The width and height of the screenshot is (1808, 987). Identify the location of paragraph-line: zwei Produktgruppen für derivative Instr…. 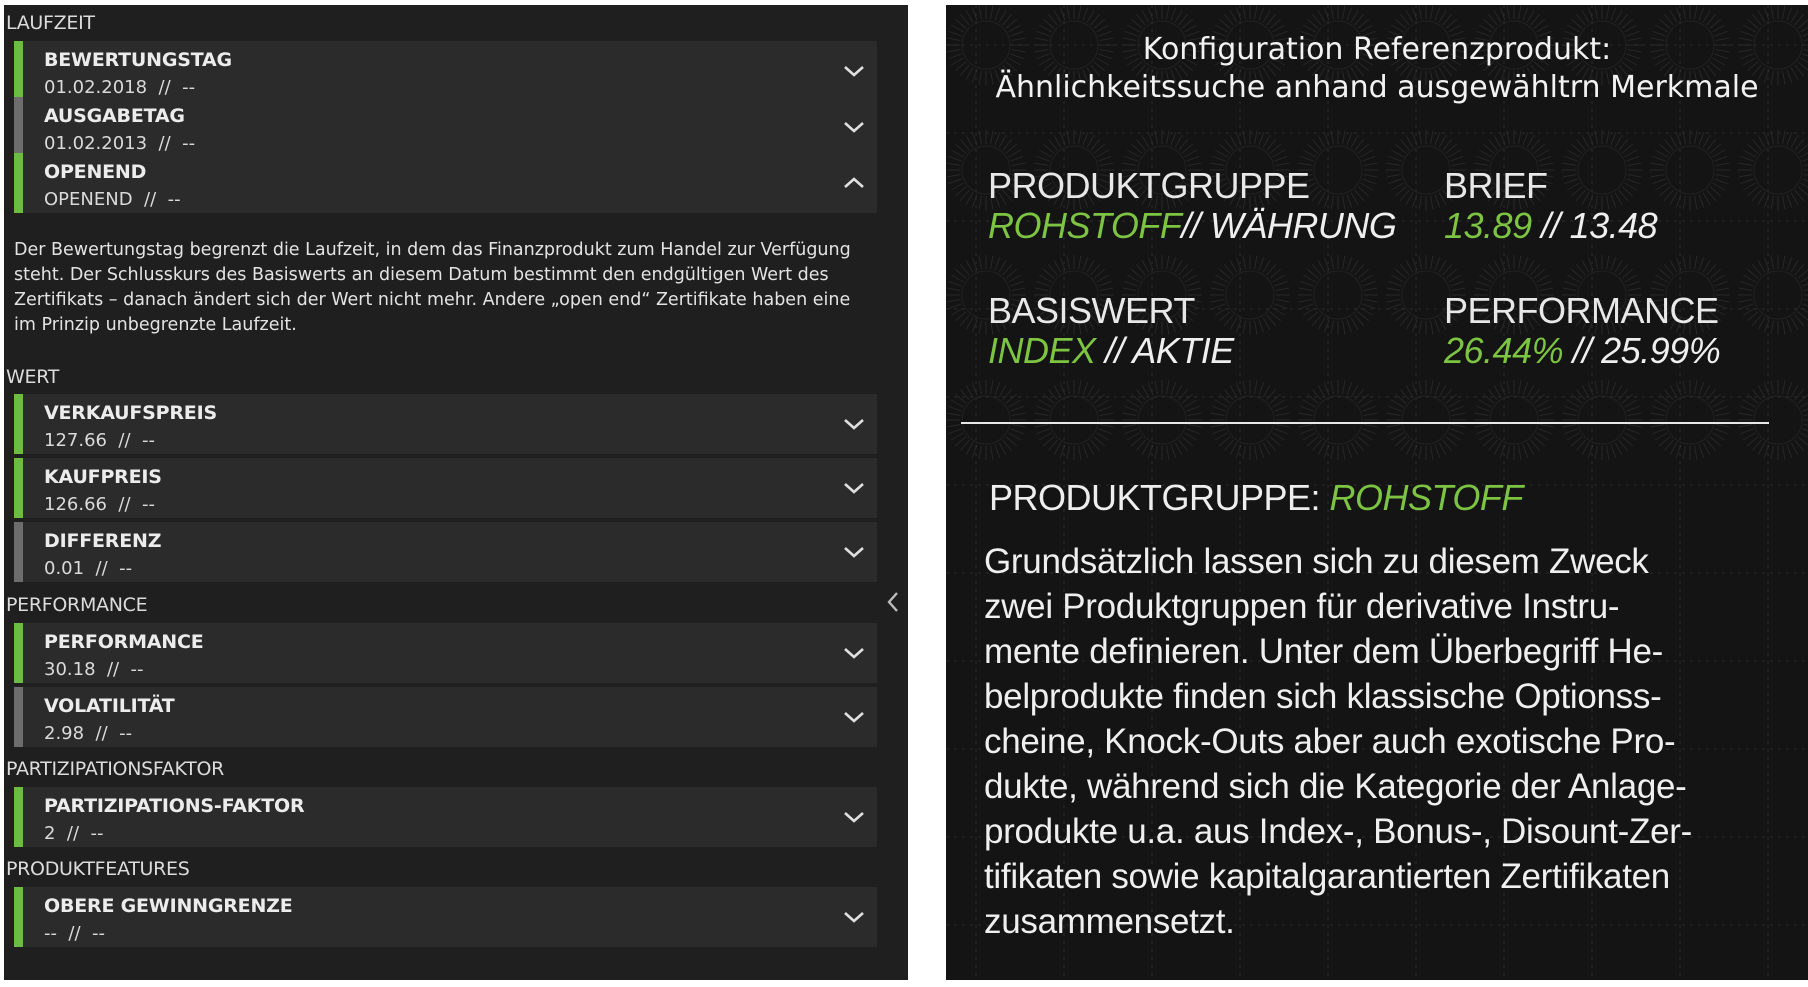
(1302, 606).